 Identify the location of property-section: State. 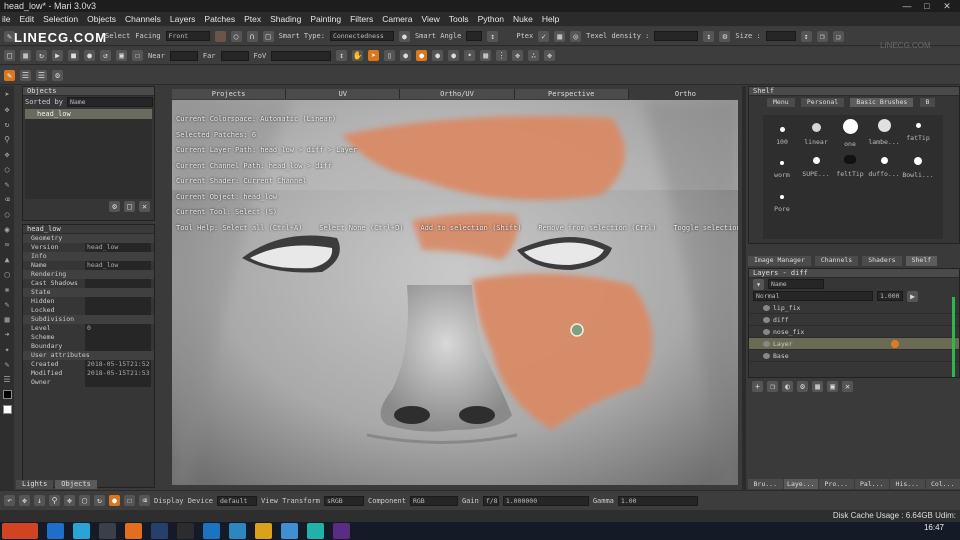
(88, 292).